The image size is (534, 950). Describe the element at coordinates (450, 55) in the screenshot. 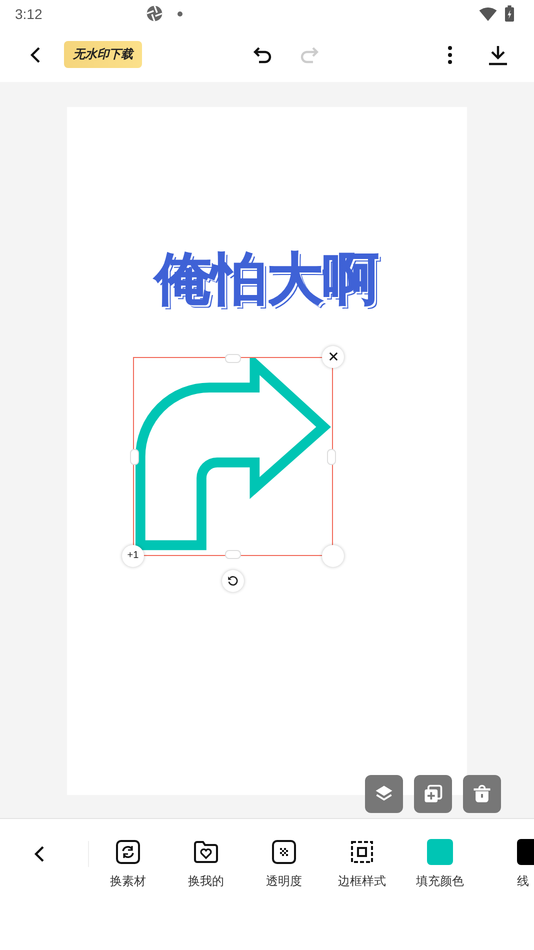

I see `more-icon` at that location.